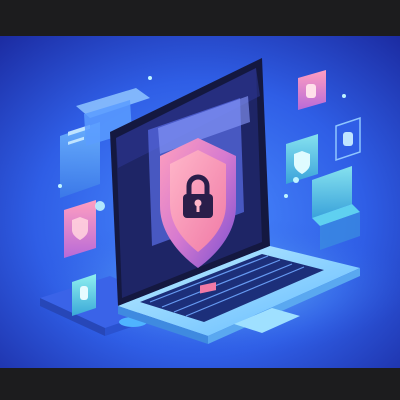 This screenshot has width=400, height=400. Describe the element at coordinates (80, 229) in the screenshot. I see `floating-shield-card-icon` at that location.